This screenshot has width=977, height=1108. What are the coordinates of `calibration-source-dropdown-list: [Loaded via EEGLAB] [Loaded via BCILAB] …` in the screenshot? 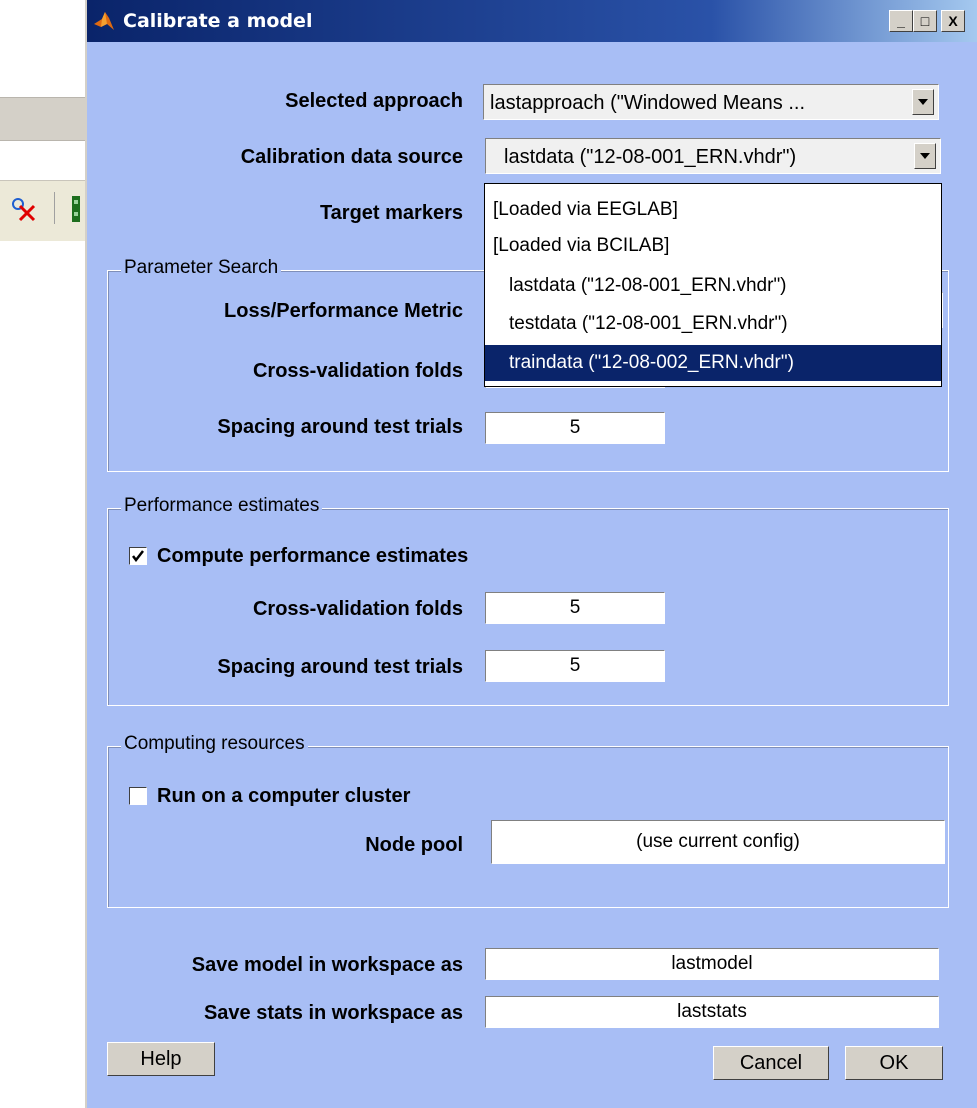 It's located at (713, 285).